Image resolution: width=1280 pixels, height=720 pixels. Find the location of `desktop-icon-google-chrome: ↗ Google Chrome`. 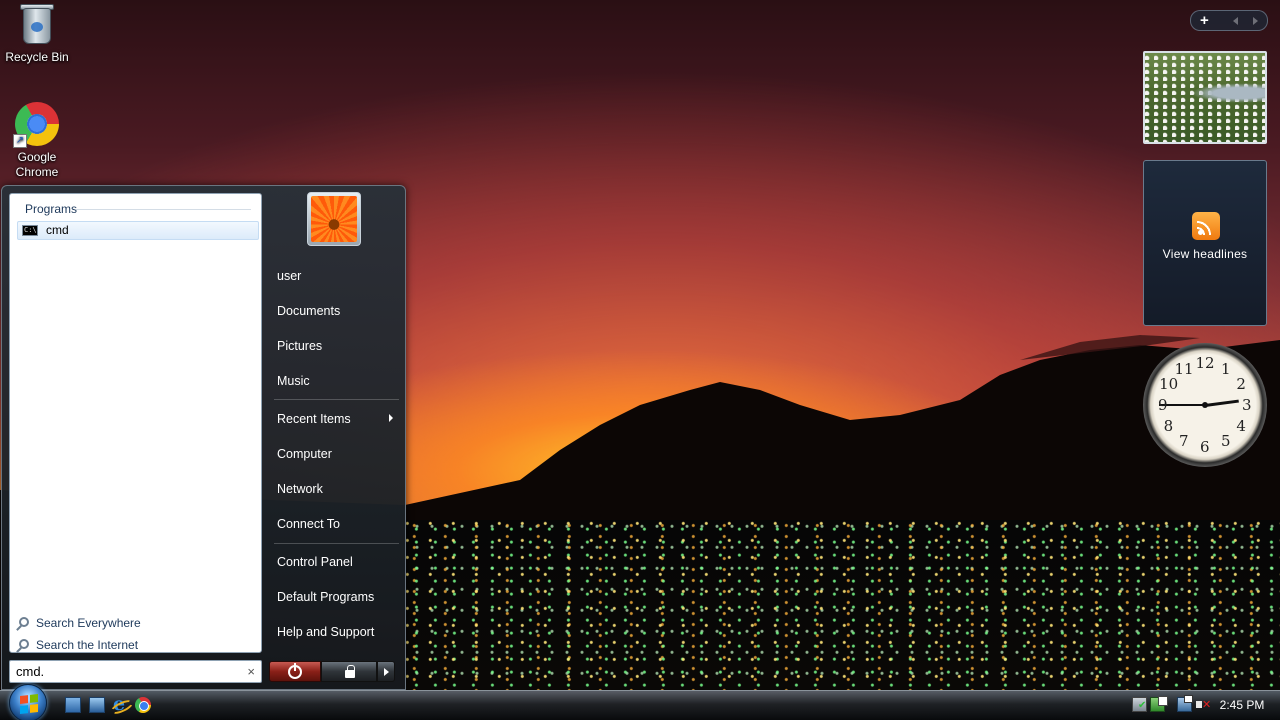

desktop-icon-google-chrome: ↗ Google Chrome is located at coordinates (37, 141).